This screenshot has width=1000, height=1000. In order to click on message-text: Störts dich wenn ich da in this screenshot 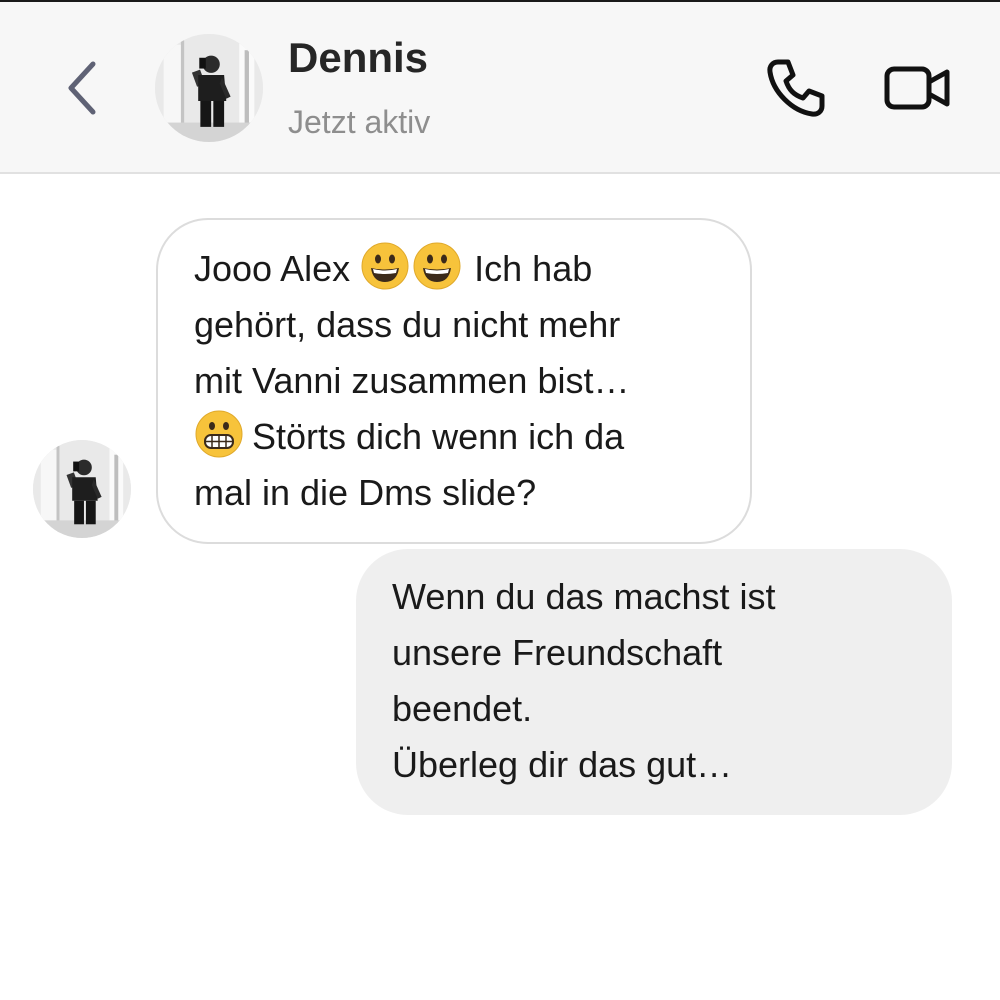, I will do `click(438, 436)`.